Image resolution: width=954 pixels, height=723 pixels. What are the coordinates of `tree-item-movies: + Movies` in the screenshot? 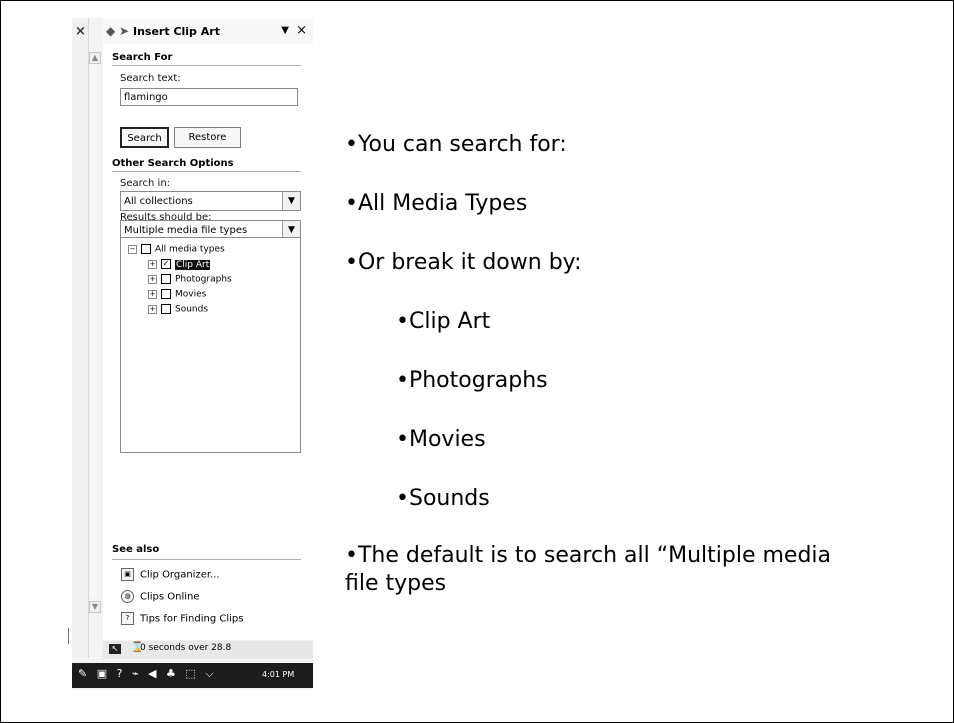 It's located at (177, 294).